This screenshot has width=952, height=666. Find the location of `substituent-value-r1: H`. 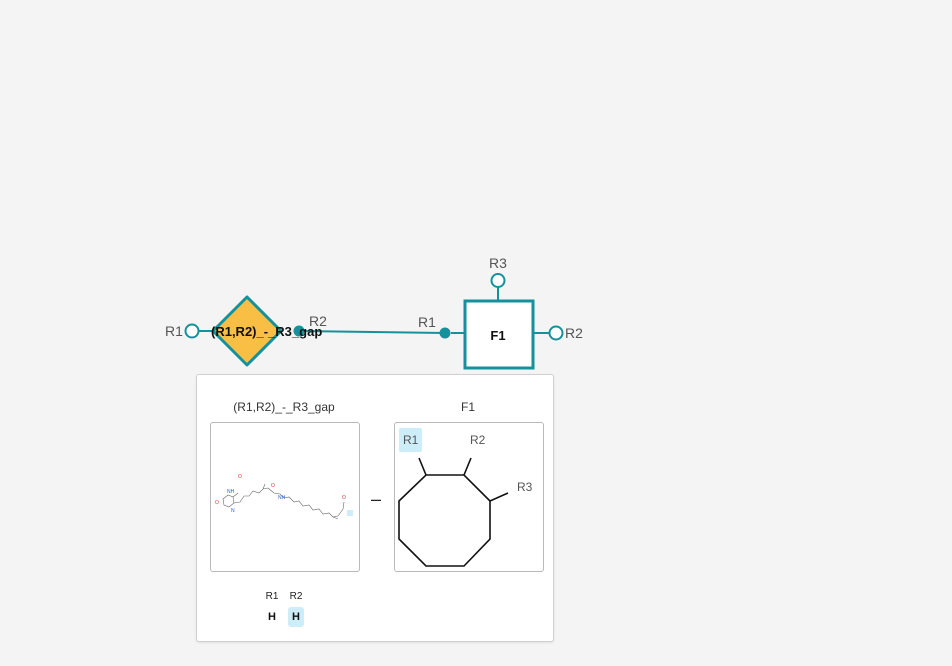

substituent-value-r1: H is located at coordinates (272, 617).